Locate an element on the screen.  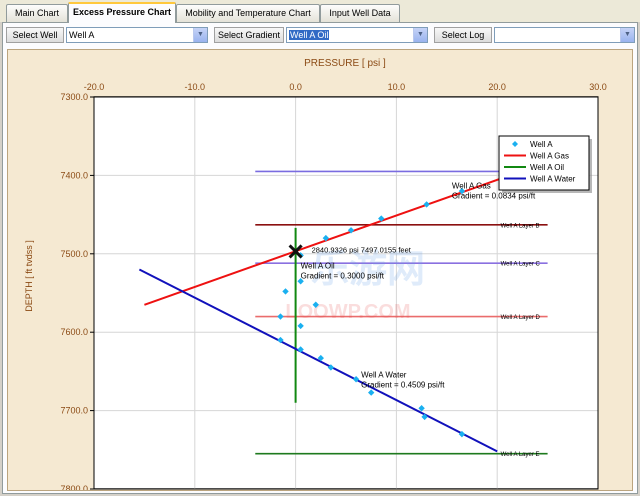
tab-mobility-temperature-chart: Mobility and Temperature Chart is located at coordinates (248, 13).